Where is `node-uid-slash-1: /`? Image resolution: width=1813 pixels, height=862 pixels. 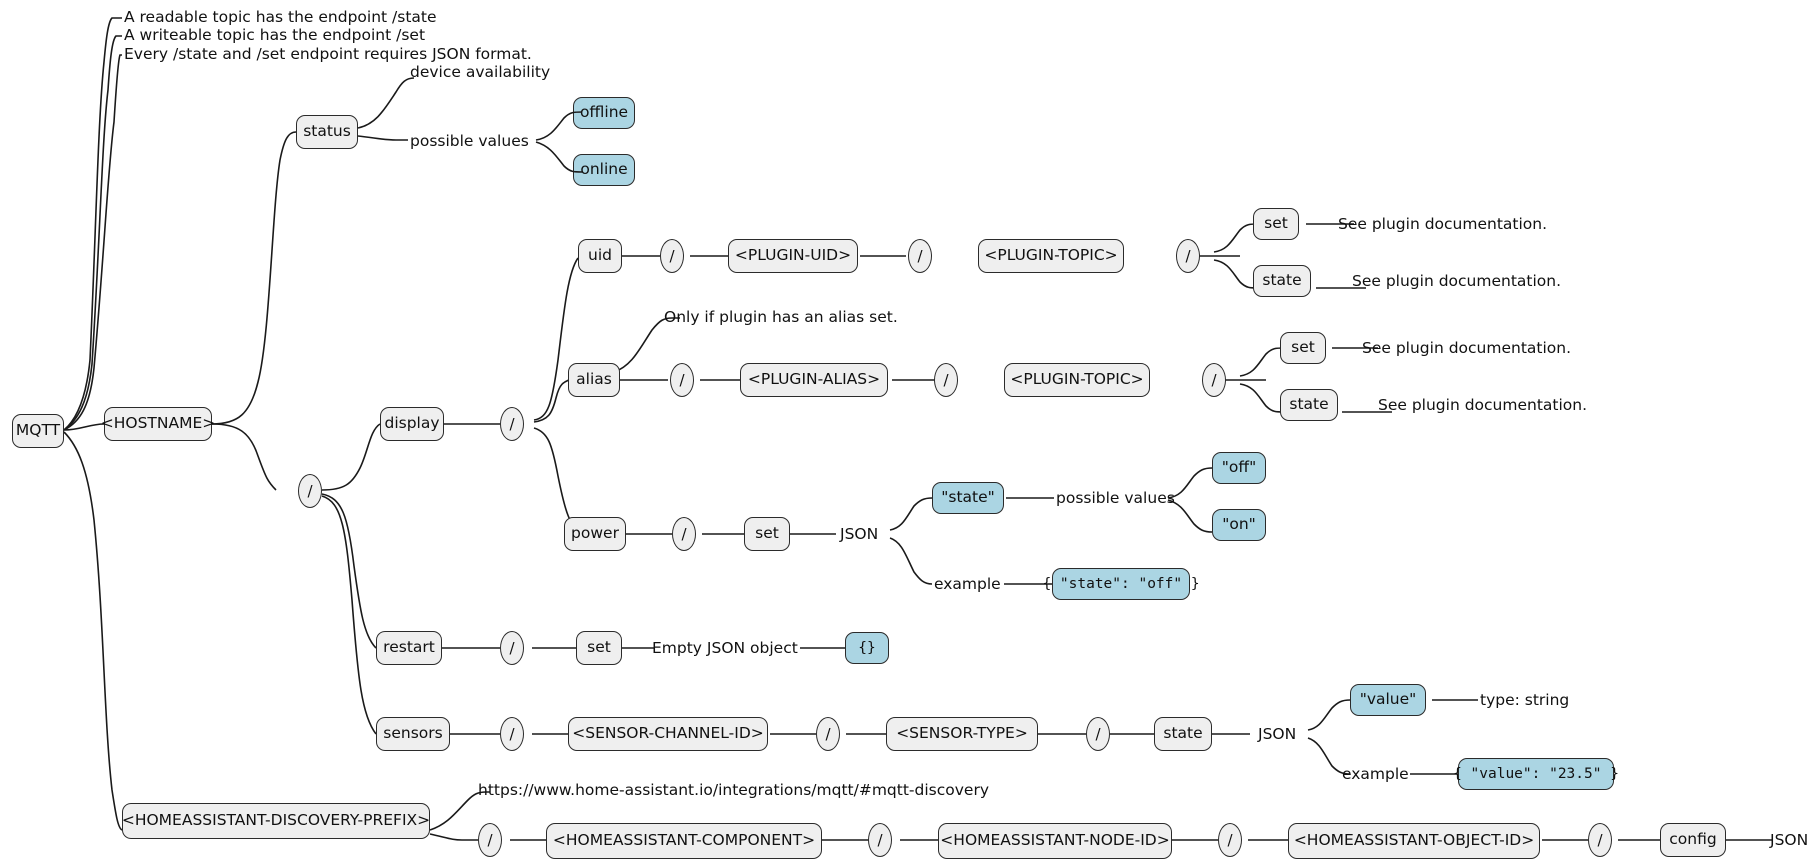 node-uid-slash-1: / is located at coordinates (672, 256).